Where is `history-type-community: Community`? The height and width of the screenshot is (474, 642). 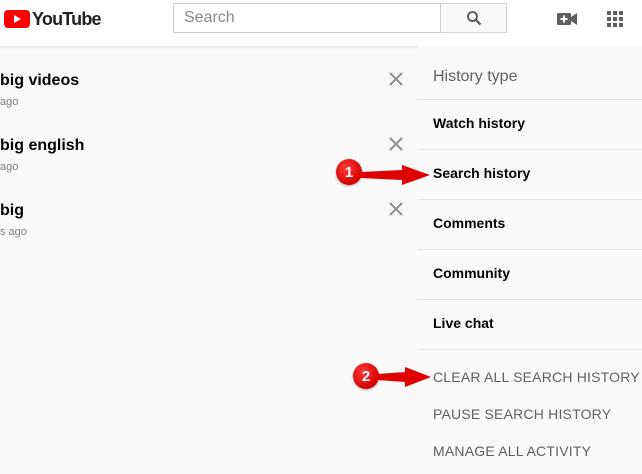
history-type-community: Community is located at coordinates (529, 274).